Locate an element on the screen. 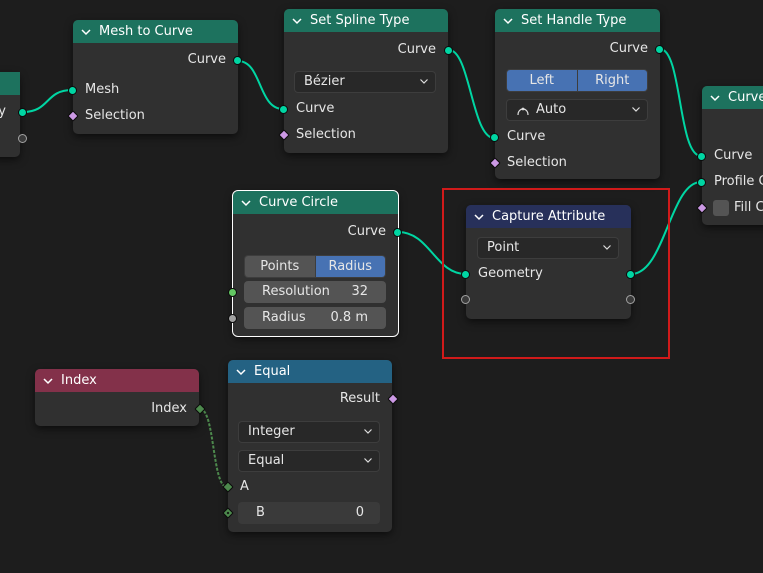 This screenshot has width=763, height=573. mode-points: Points is located at coordinates (280, 266).